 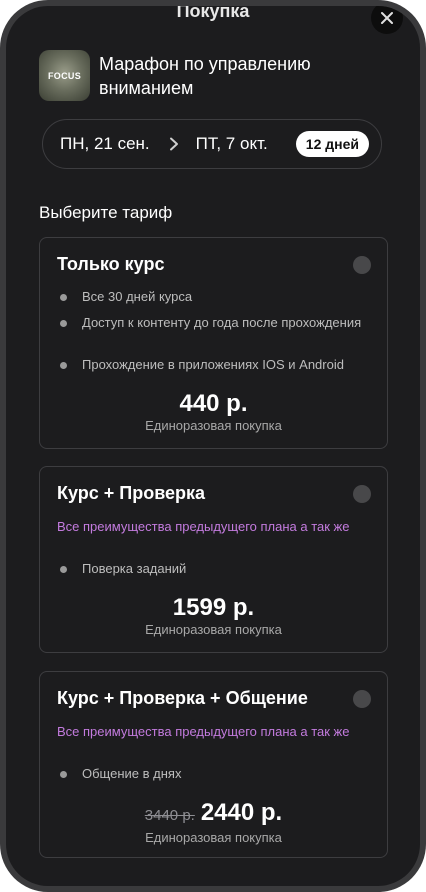 I want to click on perk-item: Поверка заданий, so click(x=216, y=569).